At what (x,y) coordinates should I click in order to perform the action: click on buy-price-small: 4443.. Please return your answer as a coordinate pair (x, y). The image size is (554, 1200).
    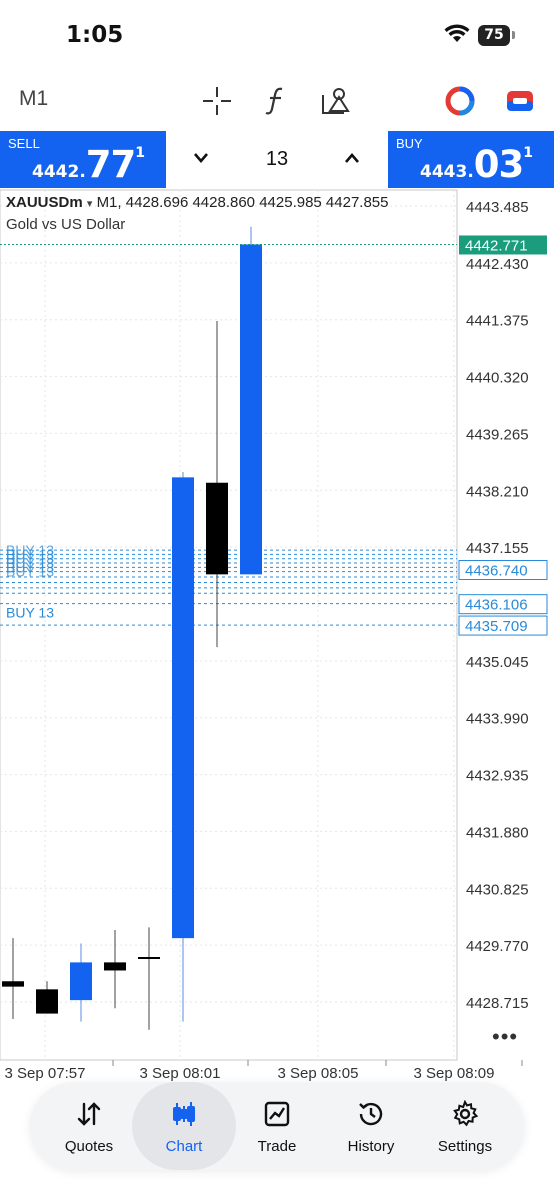
    Looking at the image, I should click on (447, 172).